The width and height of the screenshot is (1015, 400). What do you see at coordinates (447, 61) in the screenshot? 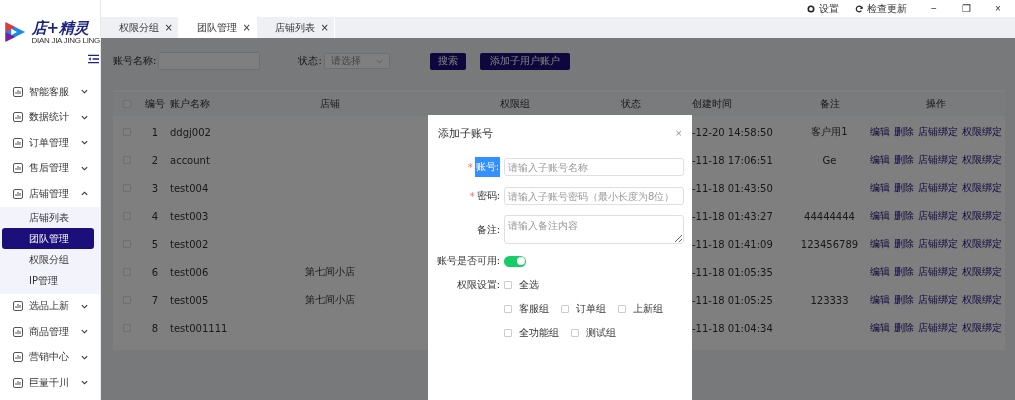
I see `search-button: 搜索` at bounding box center [447, 61].